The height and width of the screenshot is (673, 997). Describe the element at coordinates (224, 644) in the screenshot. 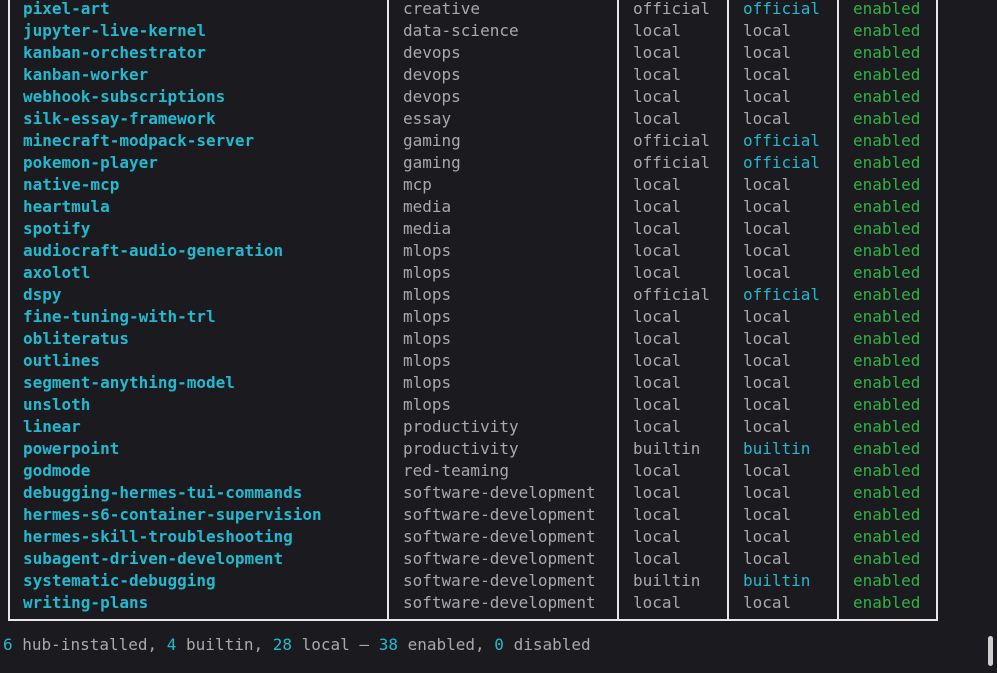

I see `builtin-label: builtin,` at that location.